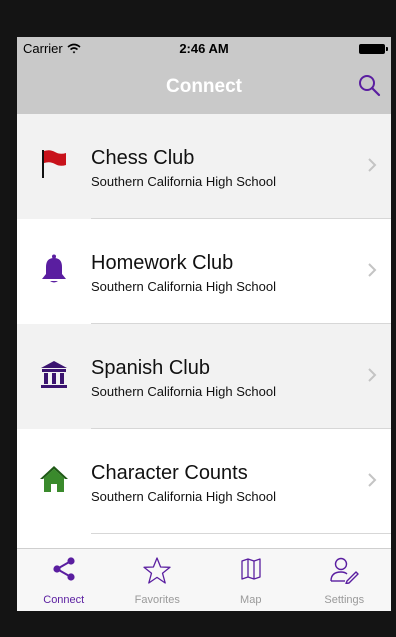 The width and height of the screenshot is (396, 637). I want to click on page-title: Connect, so click(204, 86).